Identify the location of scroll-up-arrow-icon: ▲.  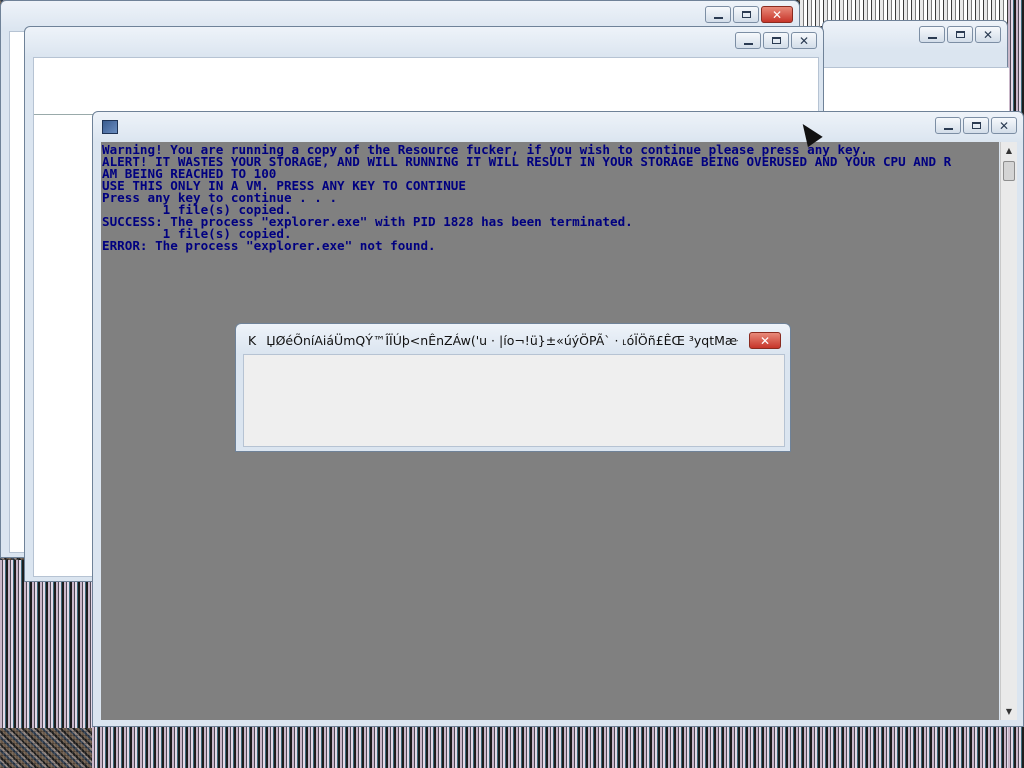
(1009, 150).